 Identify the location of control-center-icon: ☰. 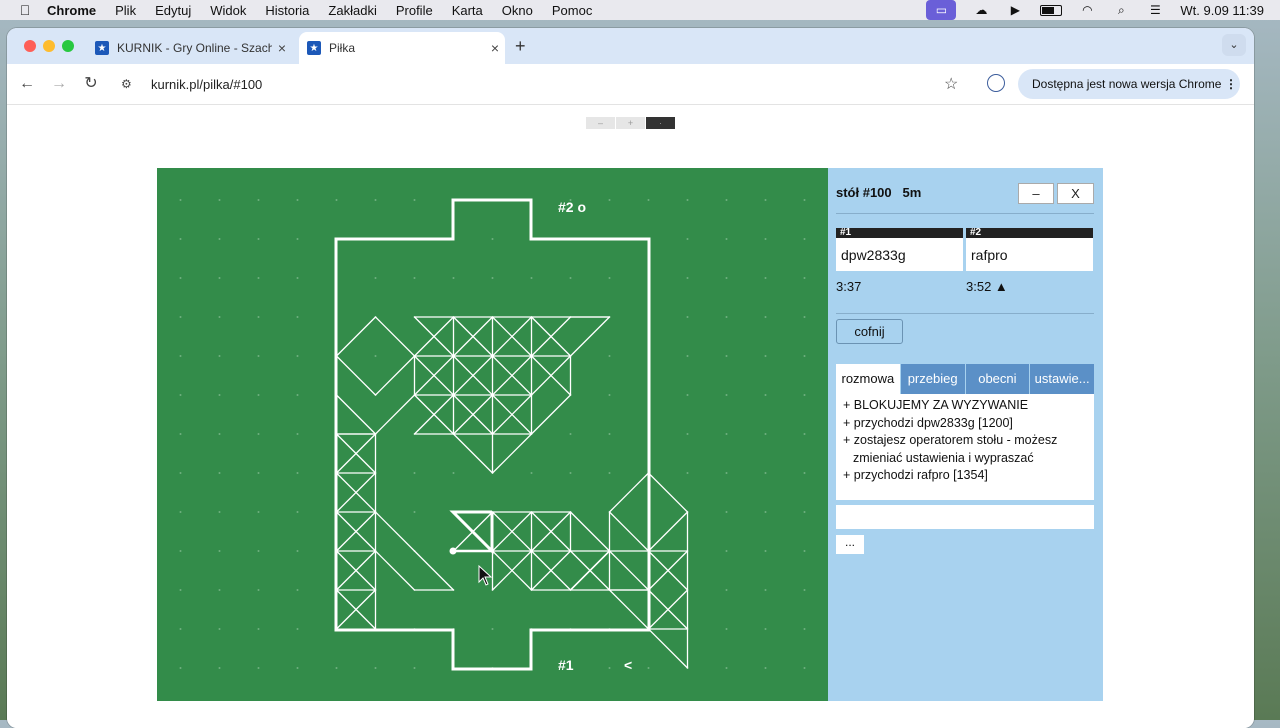
(1155, 10).